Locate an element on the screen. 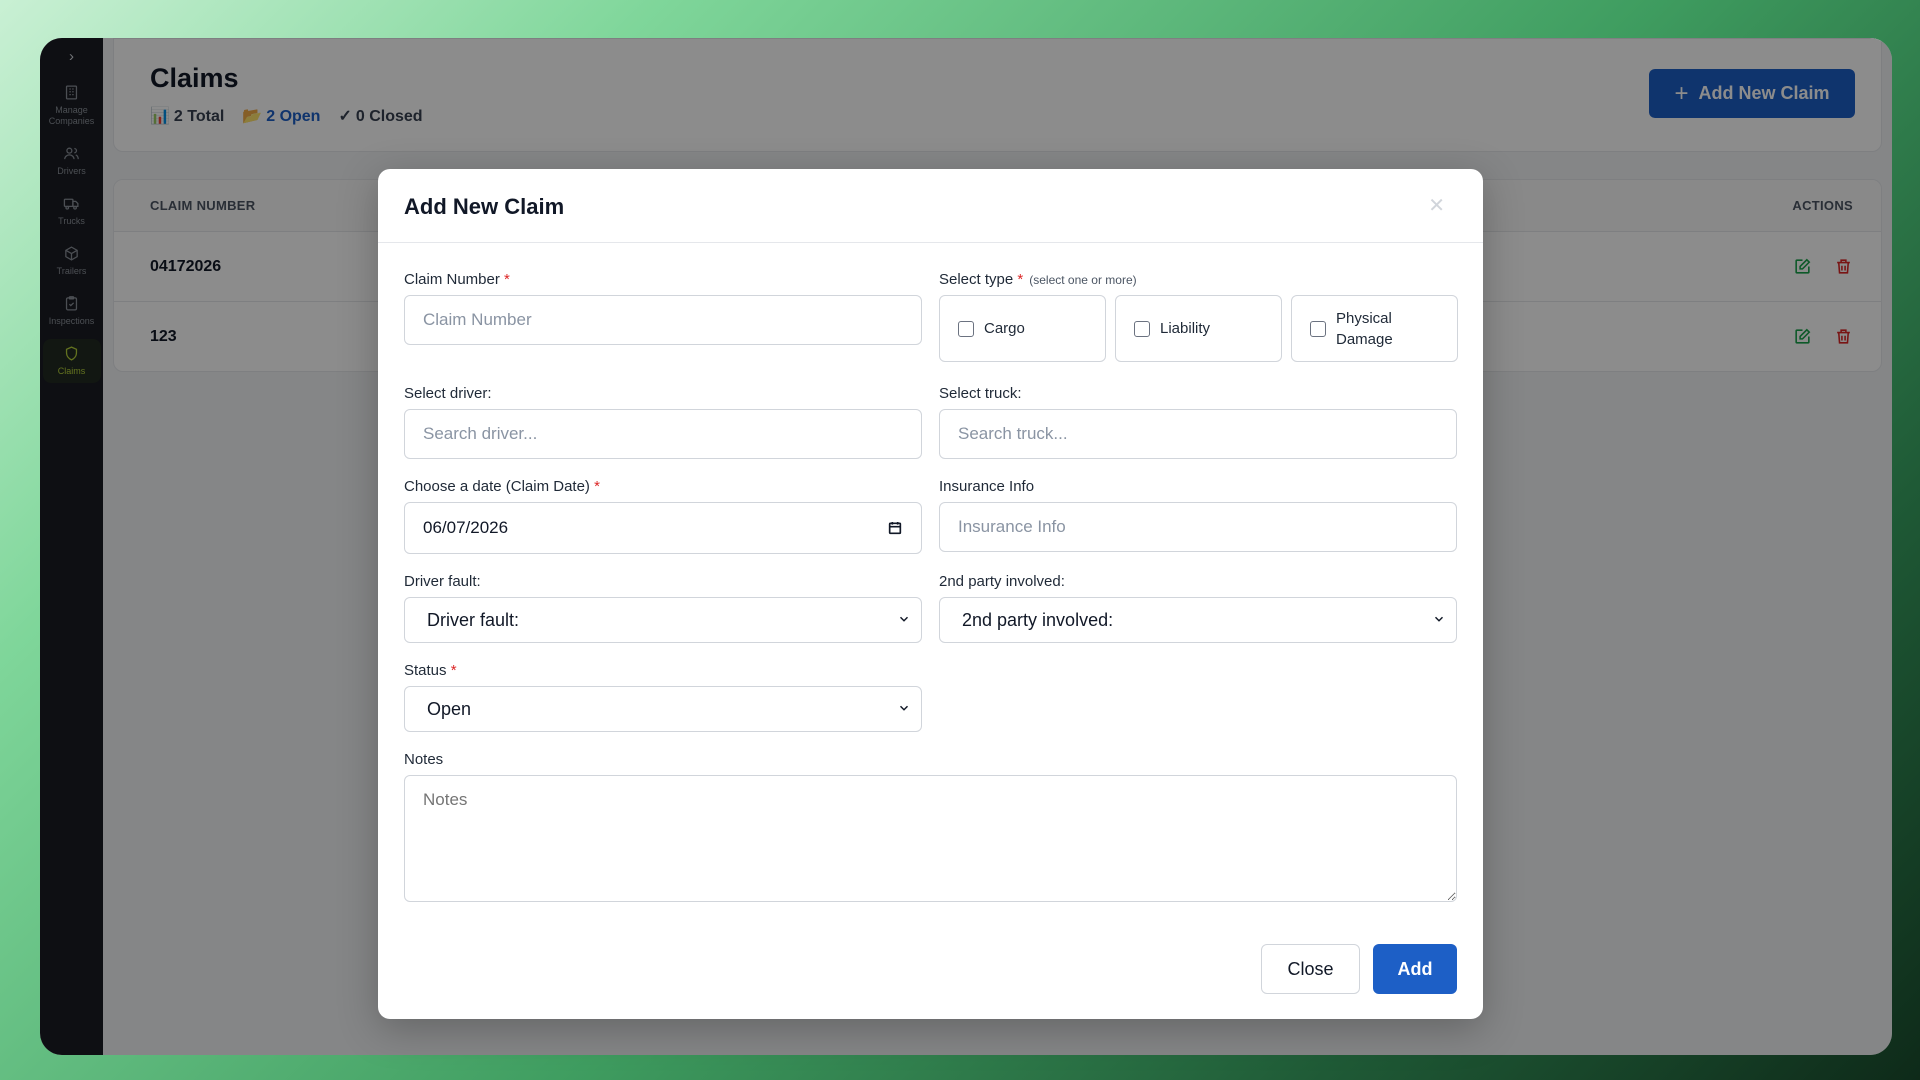 The image size is (1920, 1080). claim-number-field: Claim Number * is located at coordinates (663, 308).